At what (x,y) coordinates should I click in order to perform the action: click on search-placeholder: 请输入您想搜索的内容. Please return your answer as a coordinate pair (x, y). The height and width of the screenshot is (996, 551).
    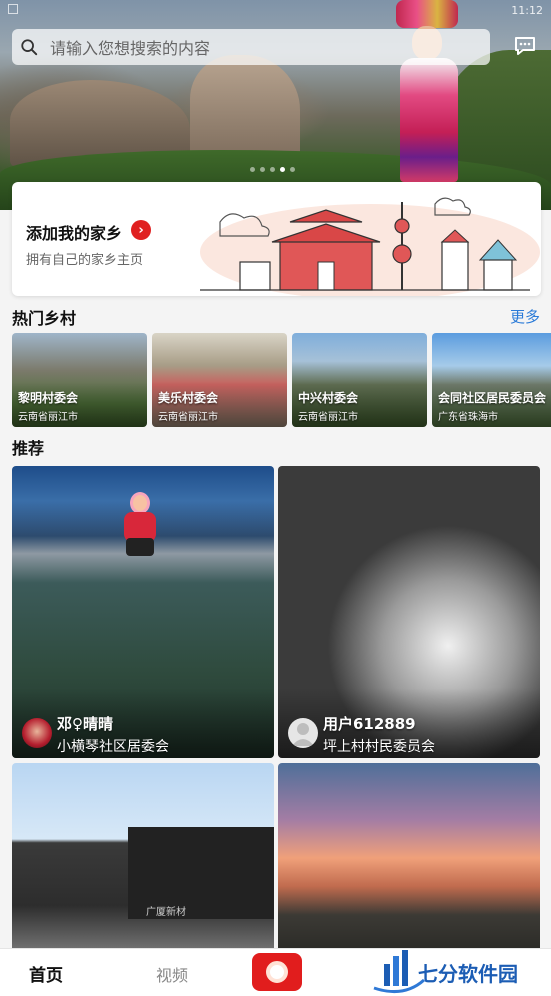
    Looking at the image, I should click on (130, 48).